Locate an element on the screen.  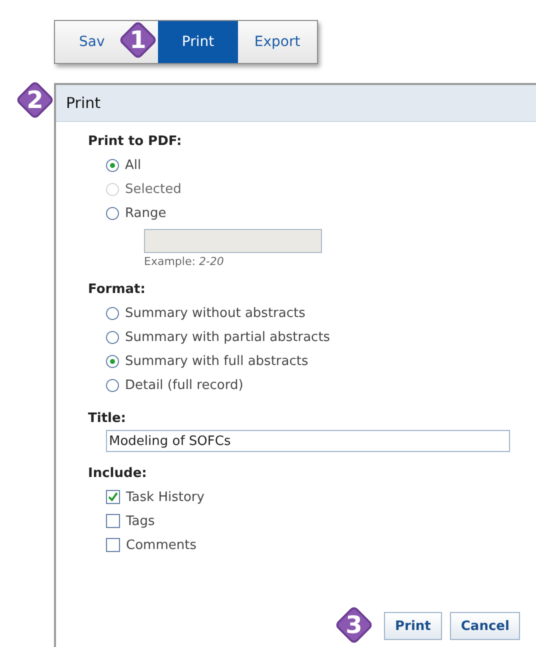
title-field: Modeling of SOFCs is located at coordinates (308, 441).